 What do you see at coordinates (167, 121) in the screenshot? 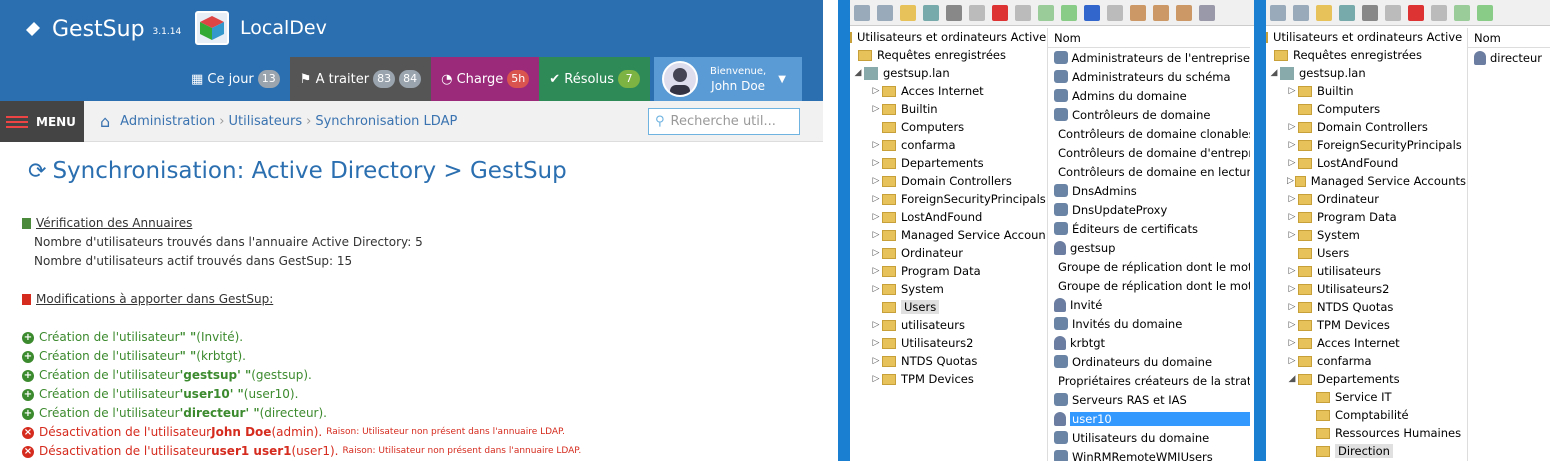
I see `crumb-administration: Administration` at bounding box center [167, 121].